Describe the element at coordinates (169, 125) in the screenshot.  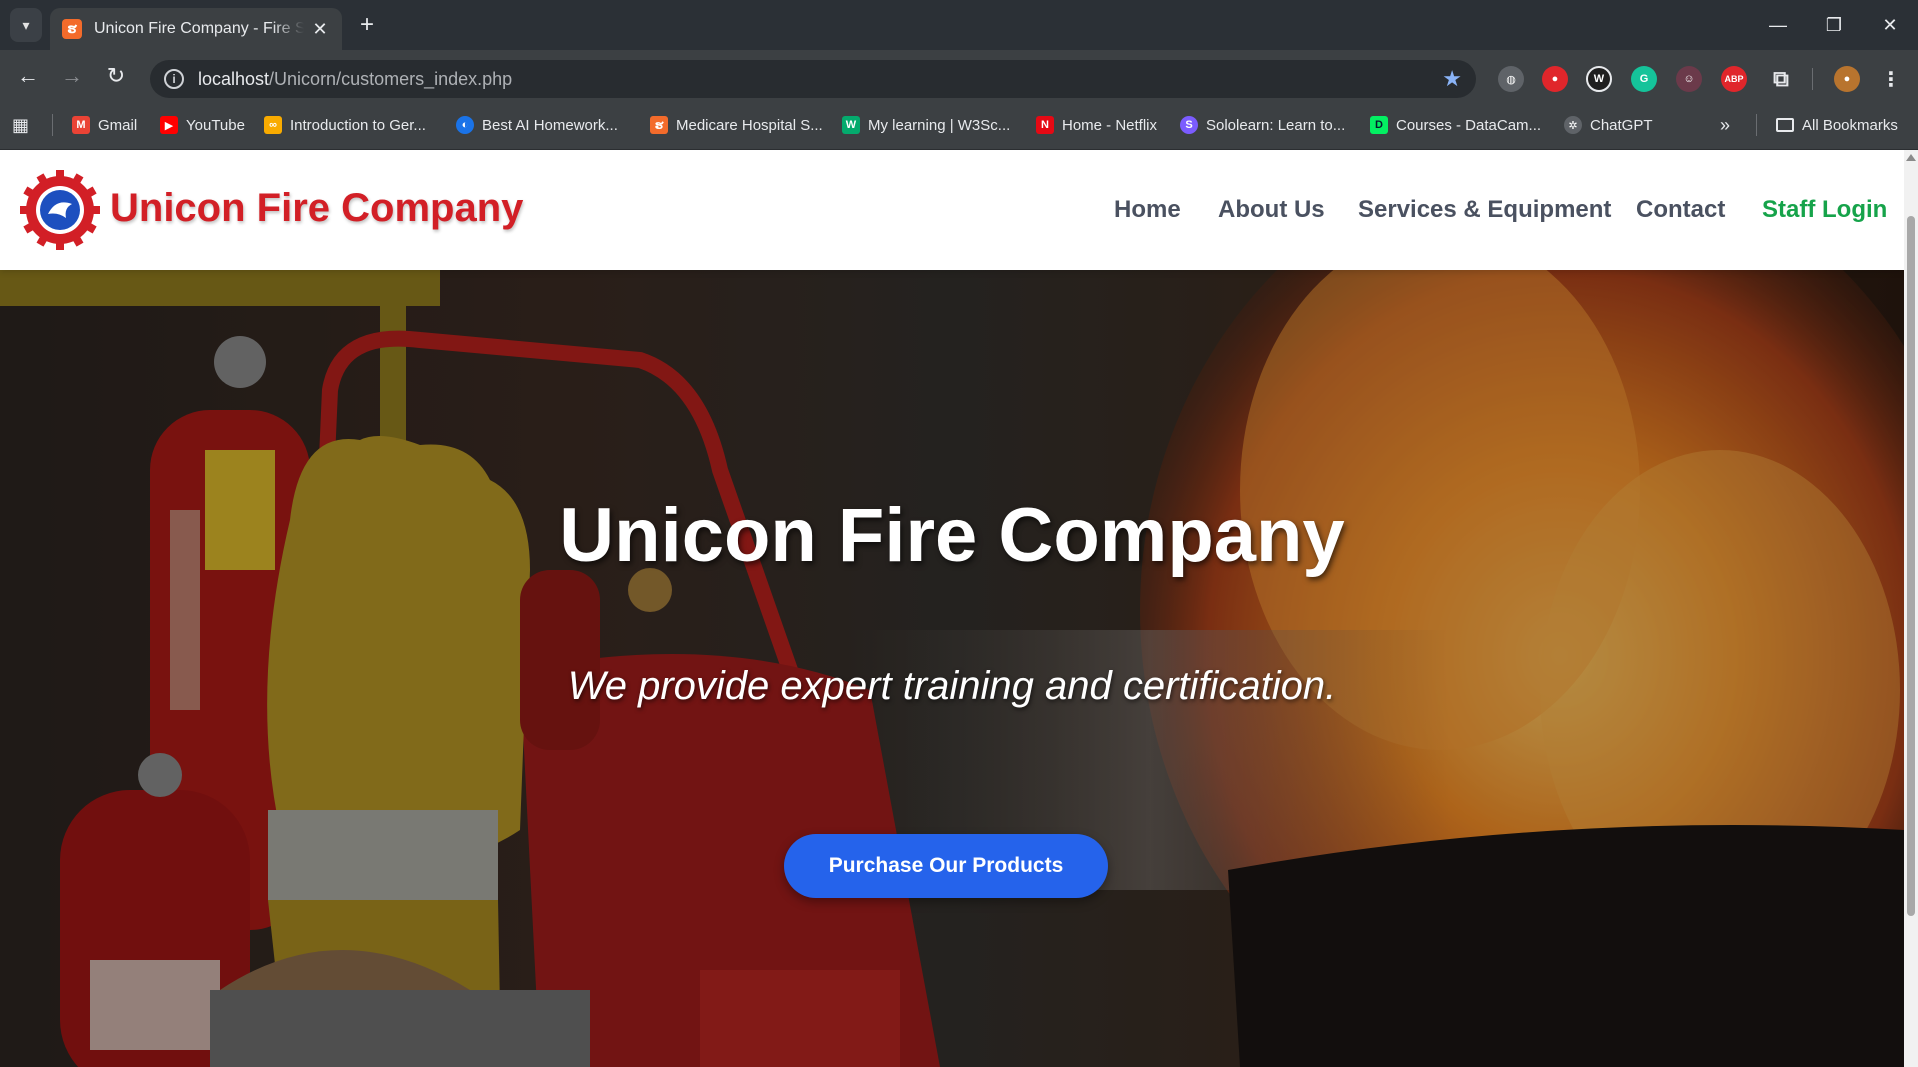
I see `youtube-icon: ▶` at that location.